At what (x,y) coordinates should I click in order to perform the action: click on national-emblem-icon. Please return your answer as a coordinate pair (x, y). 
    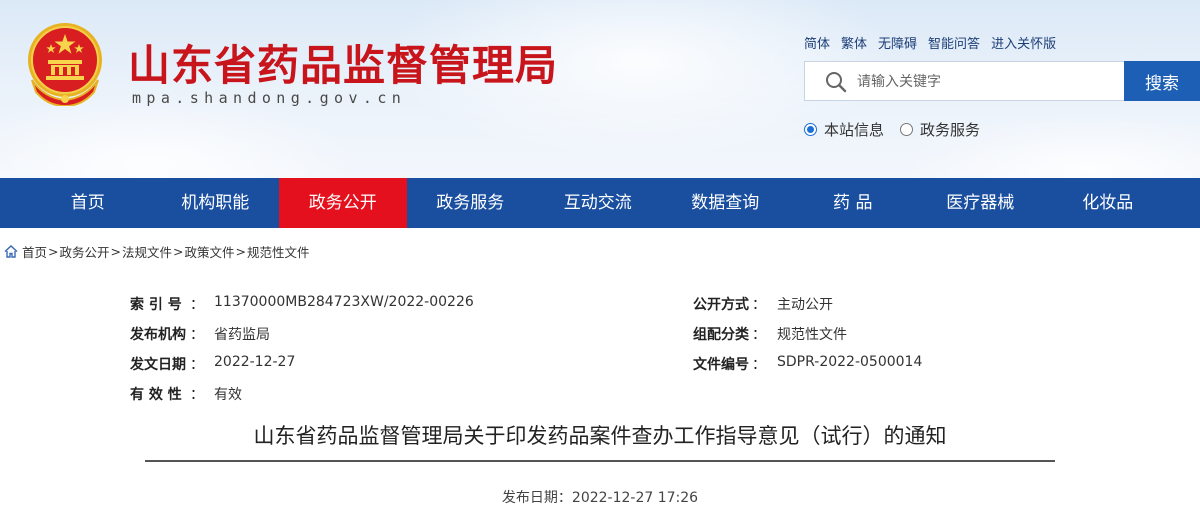
    Looking at the image, I should click on (65, 64).